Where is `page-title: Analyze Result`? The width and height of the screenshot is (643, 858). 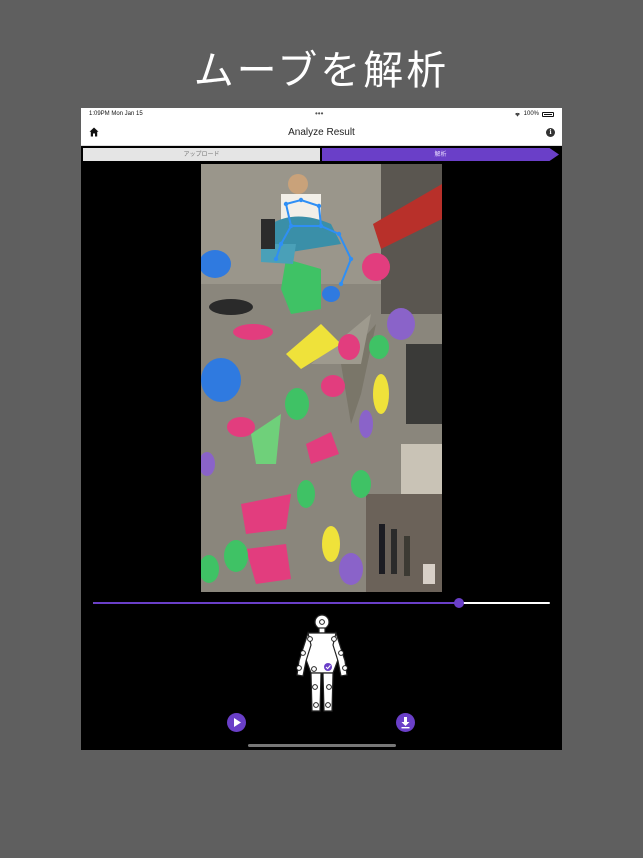
page-title: Analyze Result is located at coordinates (321, 132).